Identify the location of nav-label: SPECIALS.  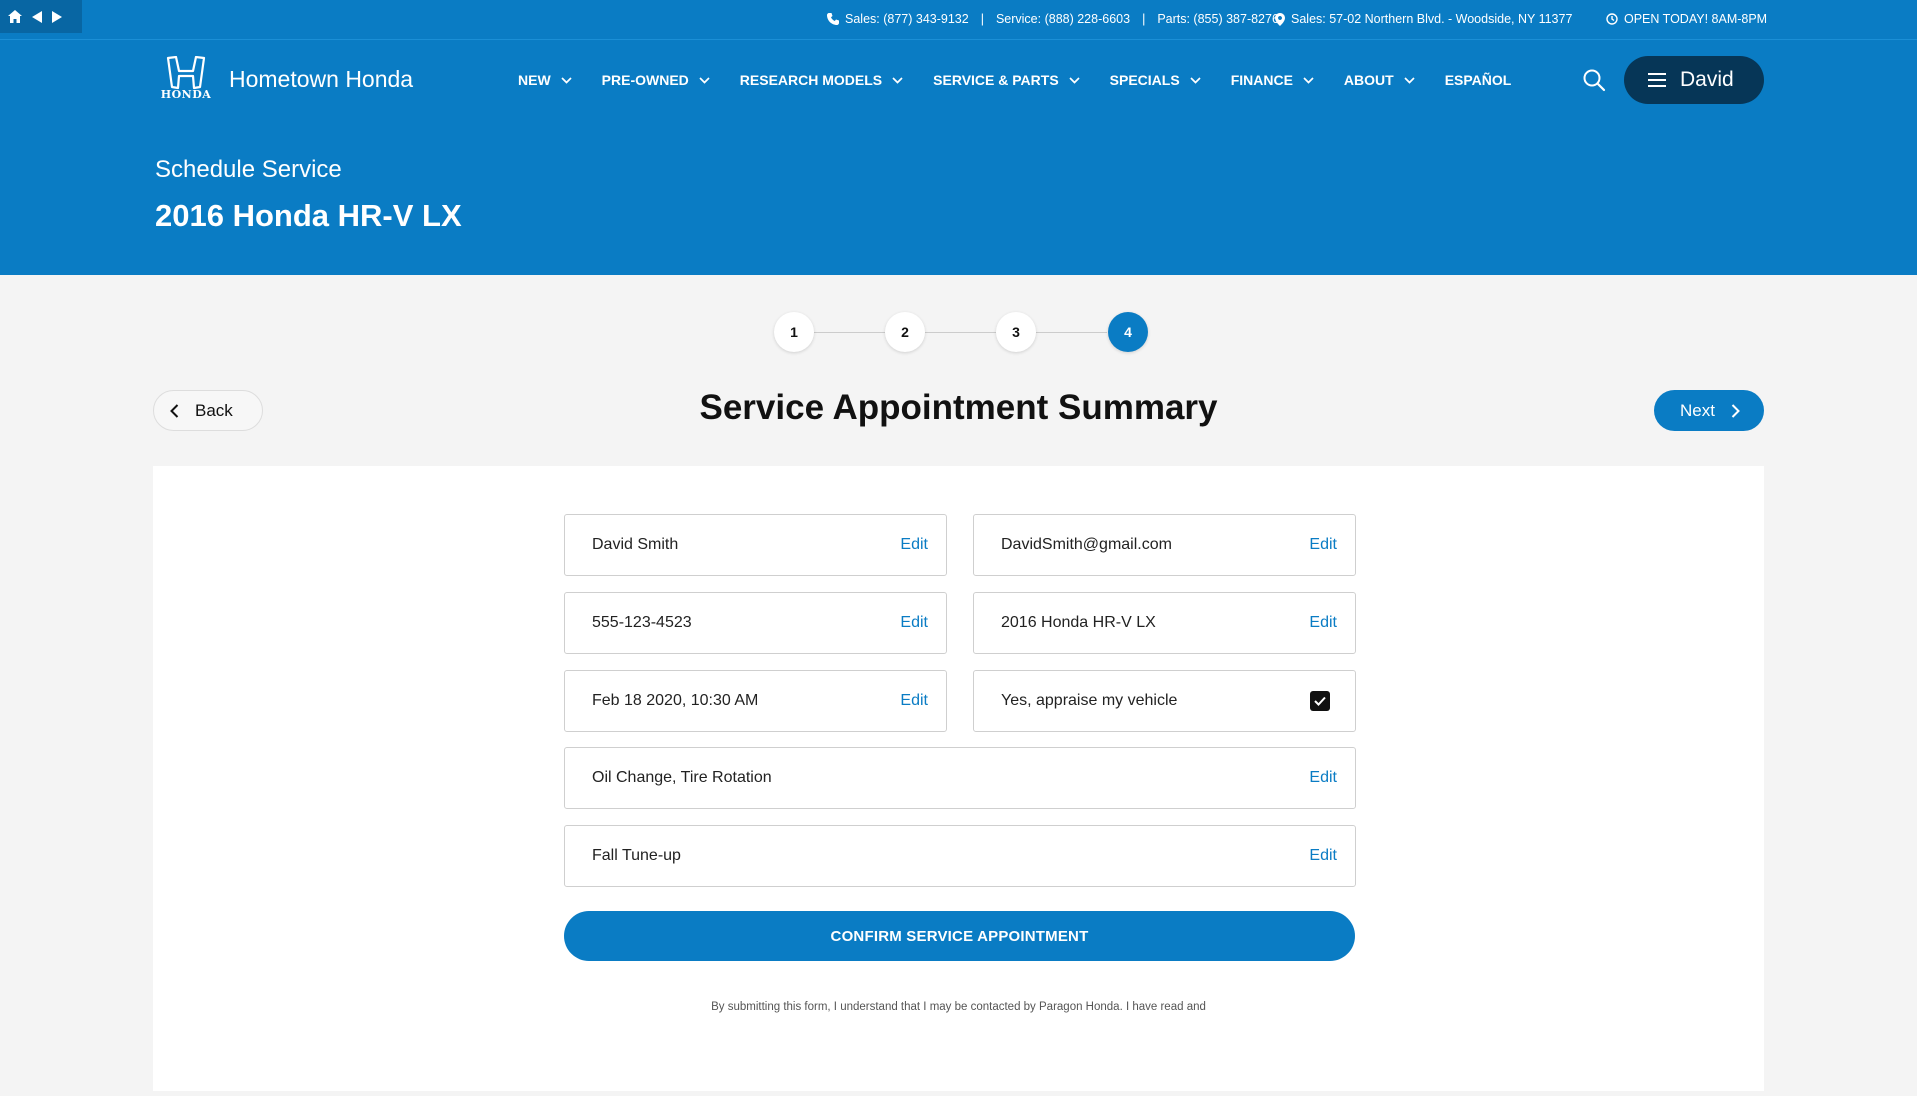
(1144, 80).